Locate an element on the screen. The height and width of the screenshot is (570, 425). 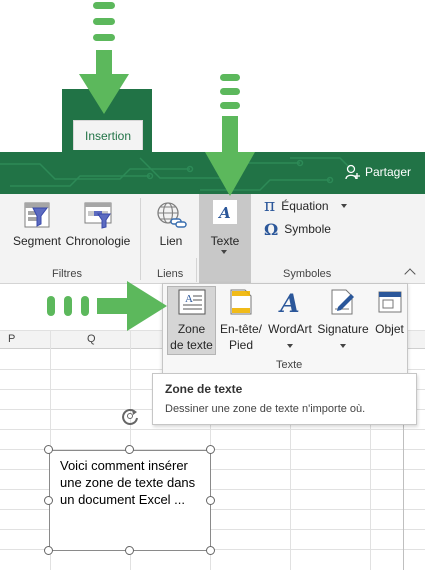
texte-group-label: Texte is located at coordinates (289, 365).